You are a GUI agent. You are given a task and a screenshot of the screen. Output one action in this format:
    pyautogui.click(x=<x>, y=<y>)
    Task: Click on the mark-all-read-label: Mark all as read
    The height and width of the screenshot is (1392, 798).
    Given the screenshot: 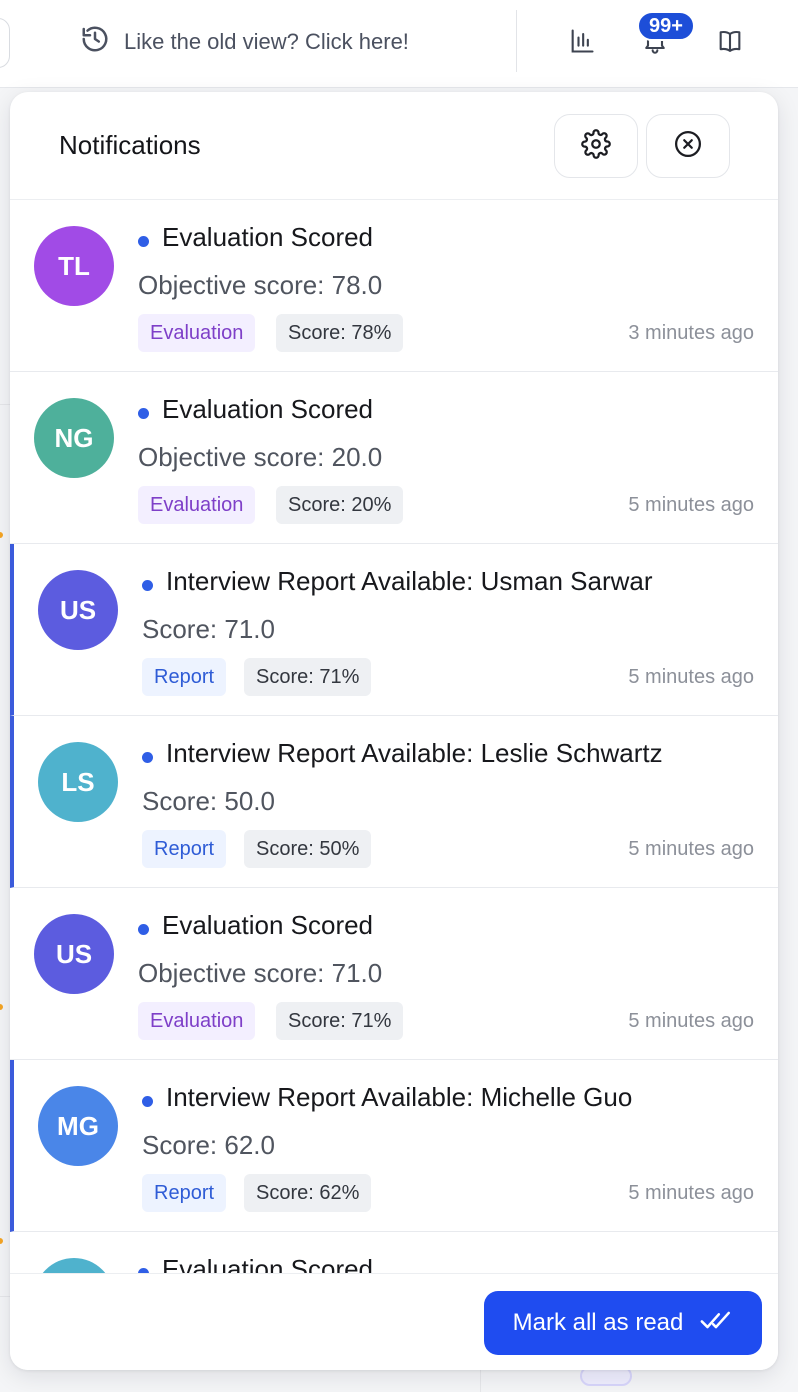 What is the action you would take?
    pyautogui.click(x=598, y=1322)
    